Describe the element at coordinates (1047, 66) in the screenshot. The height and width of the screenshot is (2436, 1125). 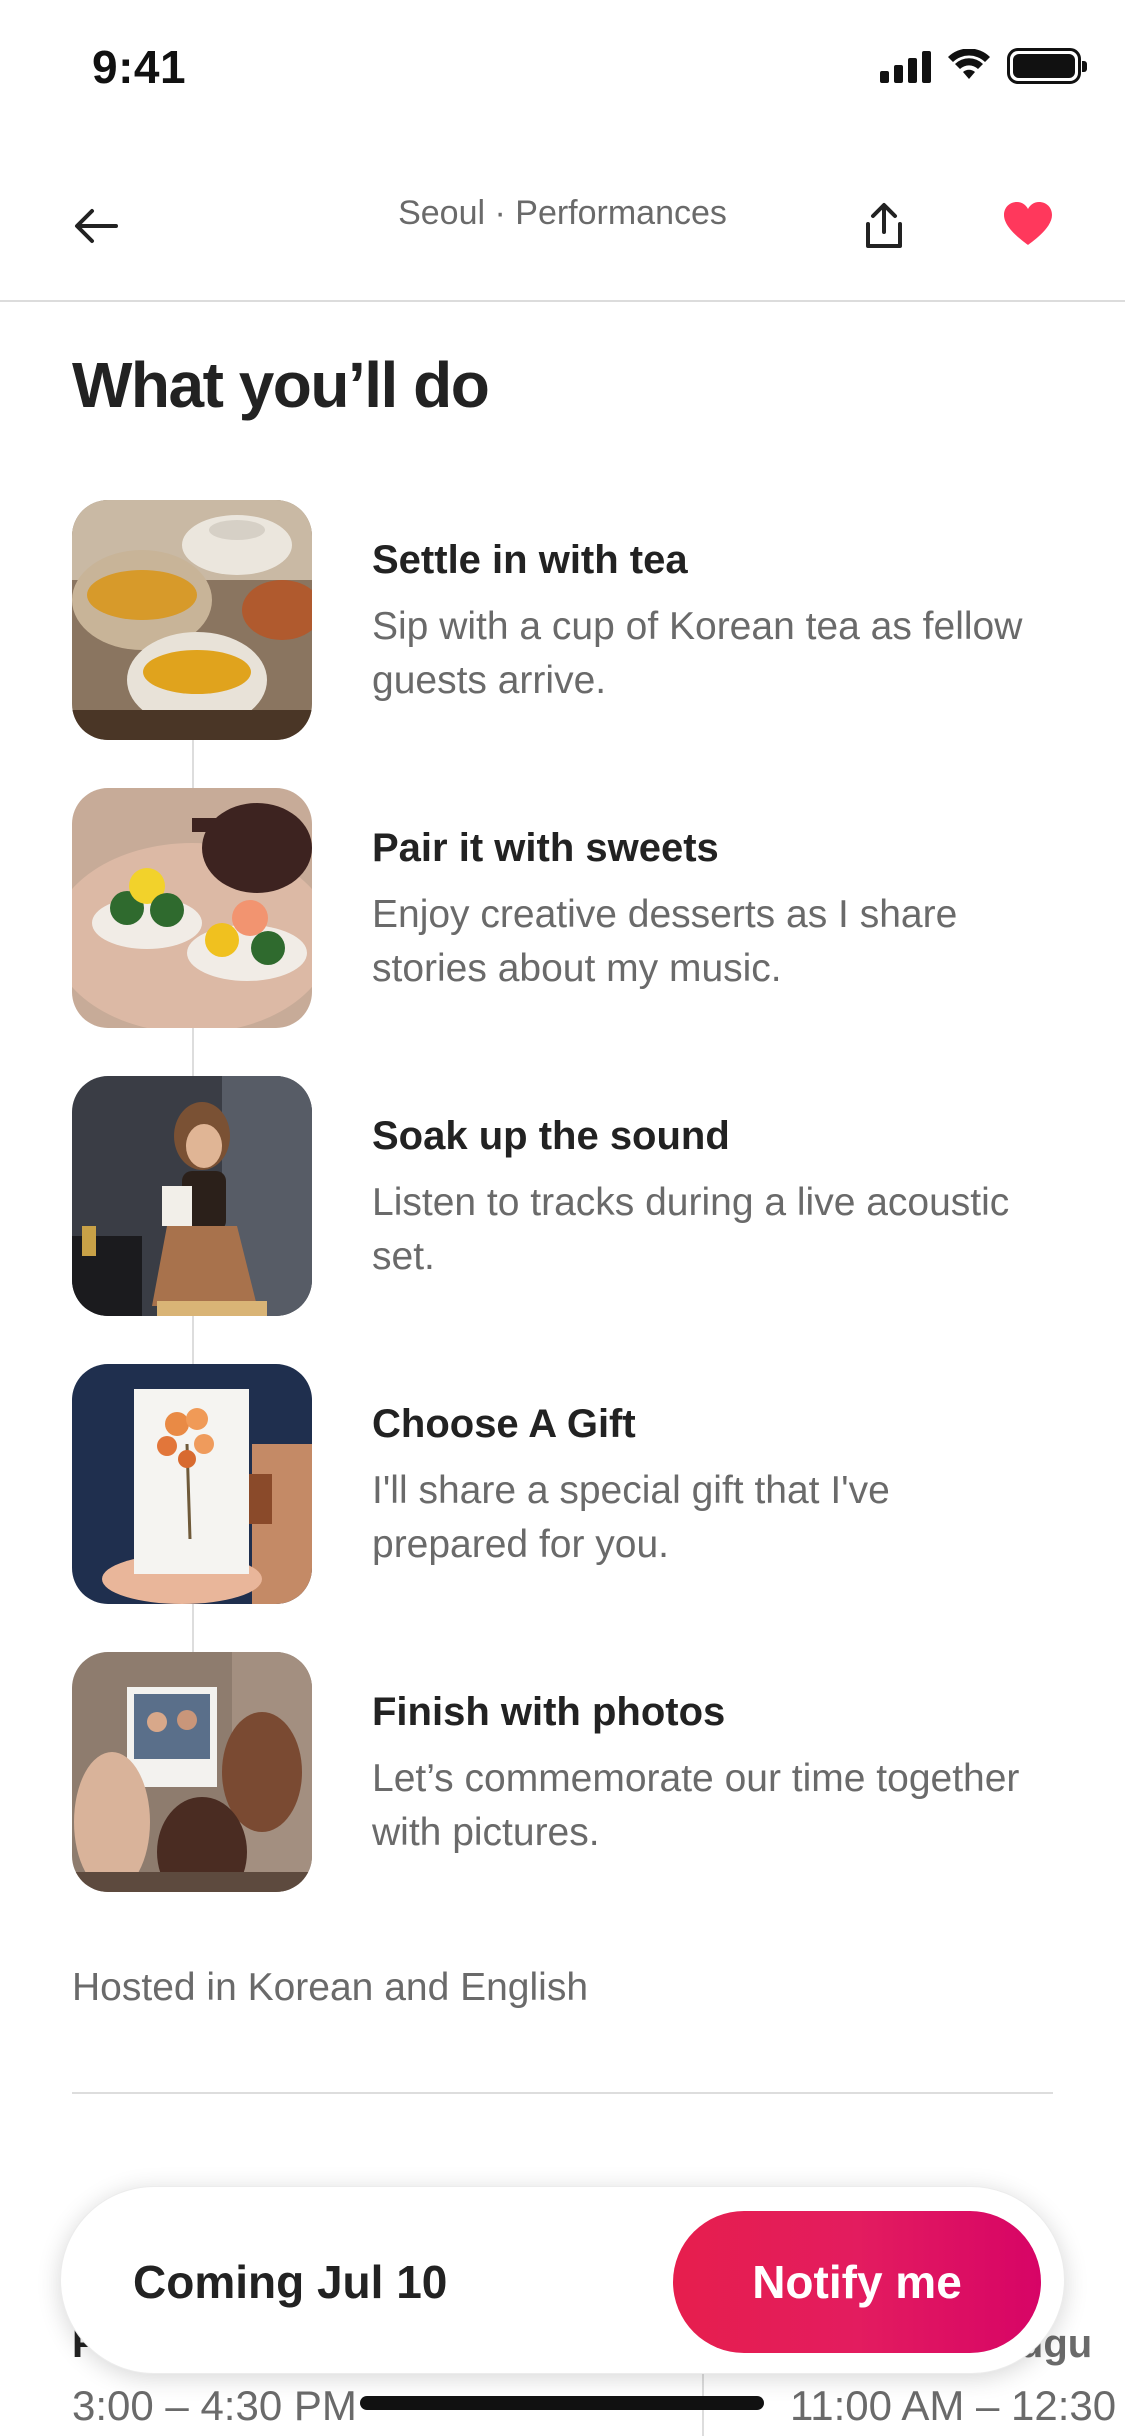
I see `battery-icon` at that location.